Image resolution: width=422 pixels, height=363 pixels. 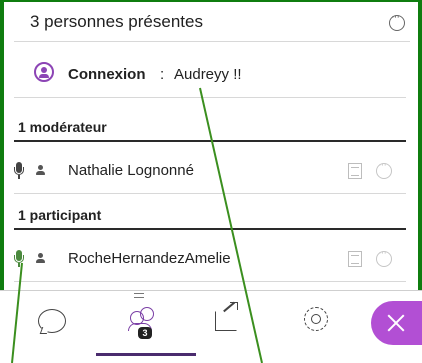 I want to click on share-icon, so click(x=226, y=316).